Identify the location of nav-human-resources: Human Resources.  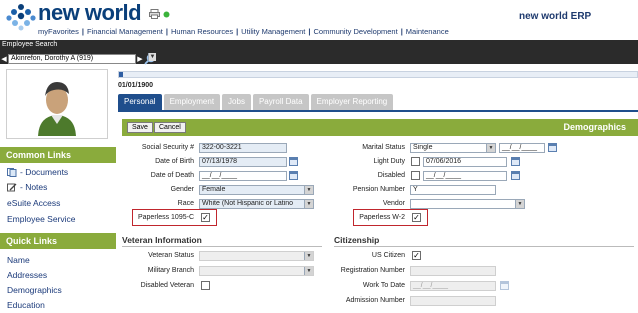
(202, 31).